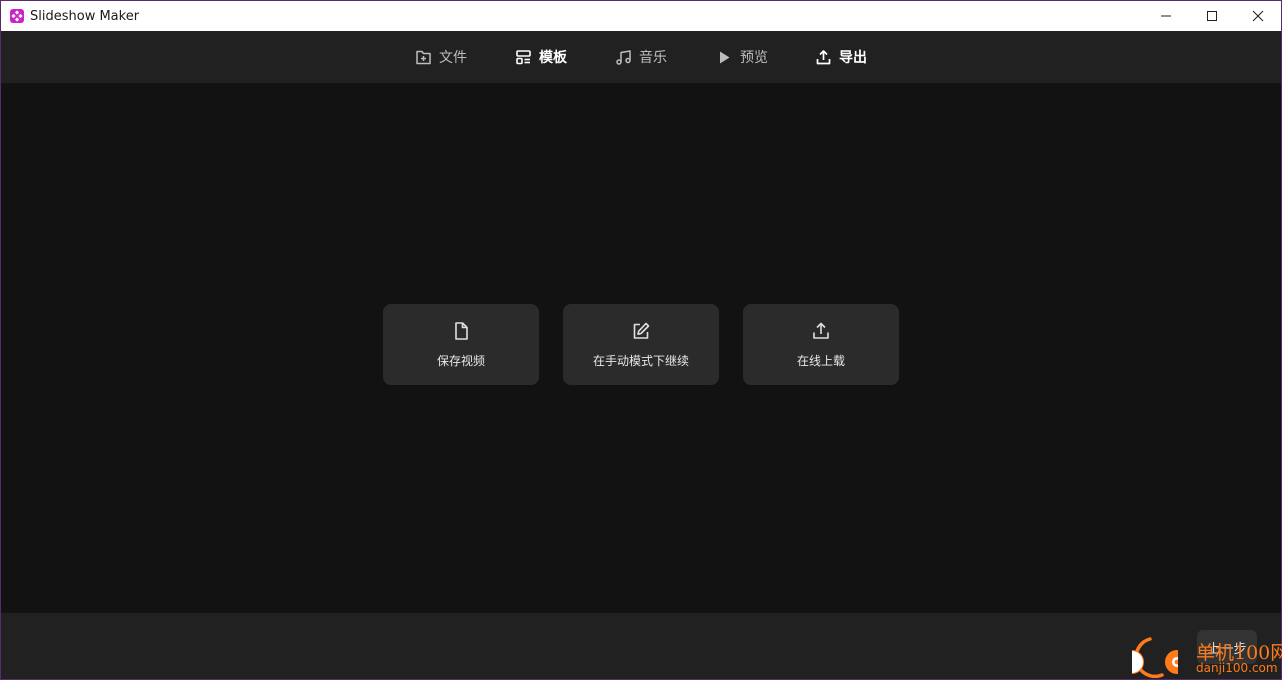 Image resolution: width=1282 pixels, height=680 pixels. Describe the element at coordinates (623, 57) in the screenshot. I see `music-note-icon` at that location.